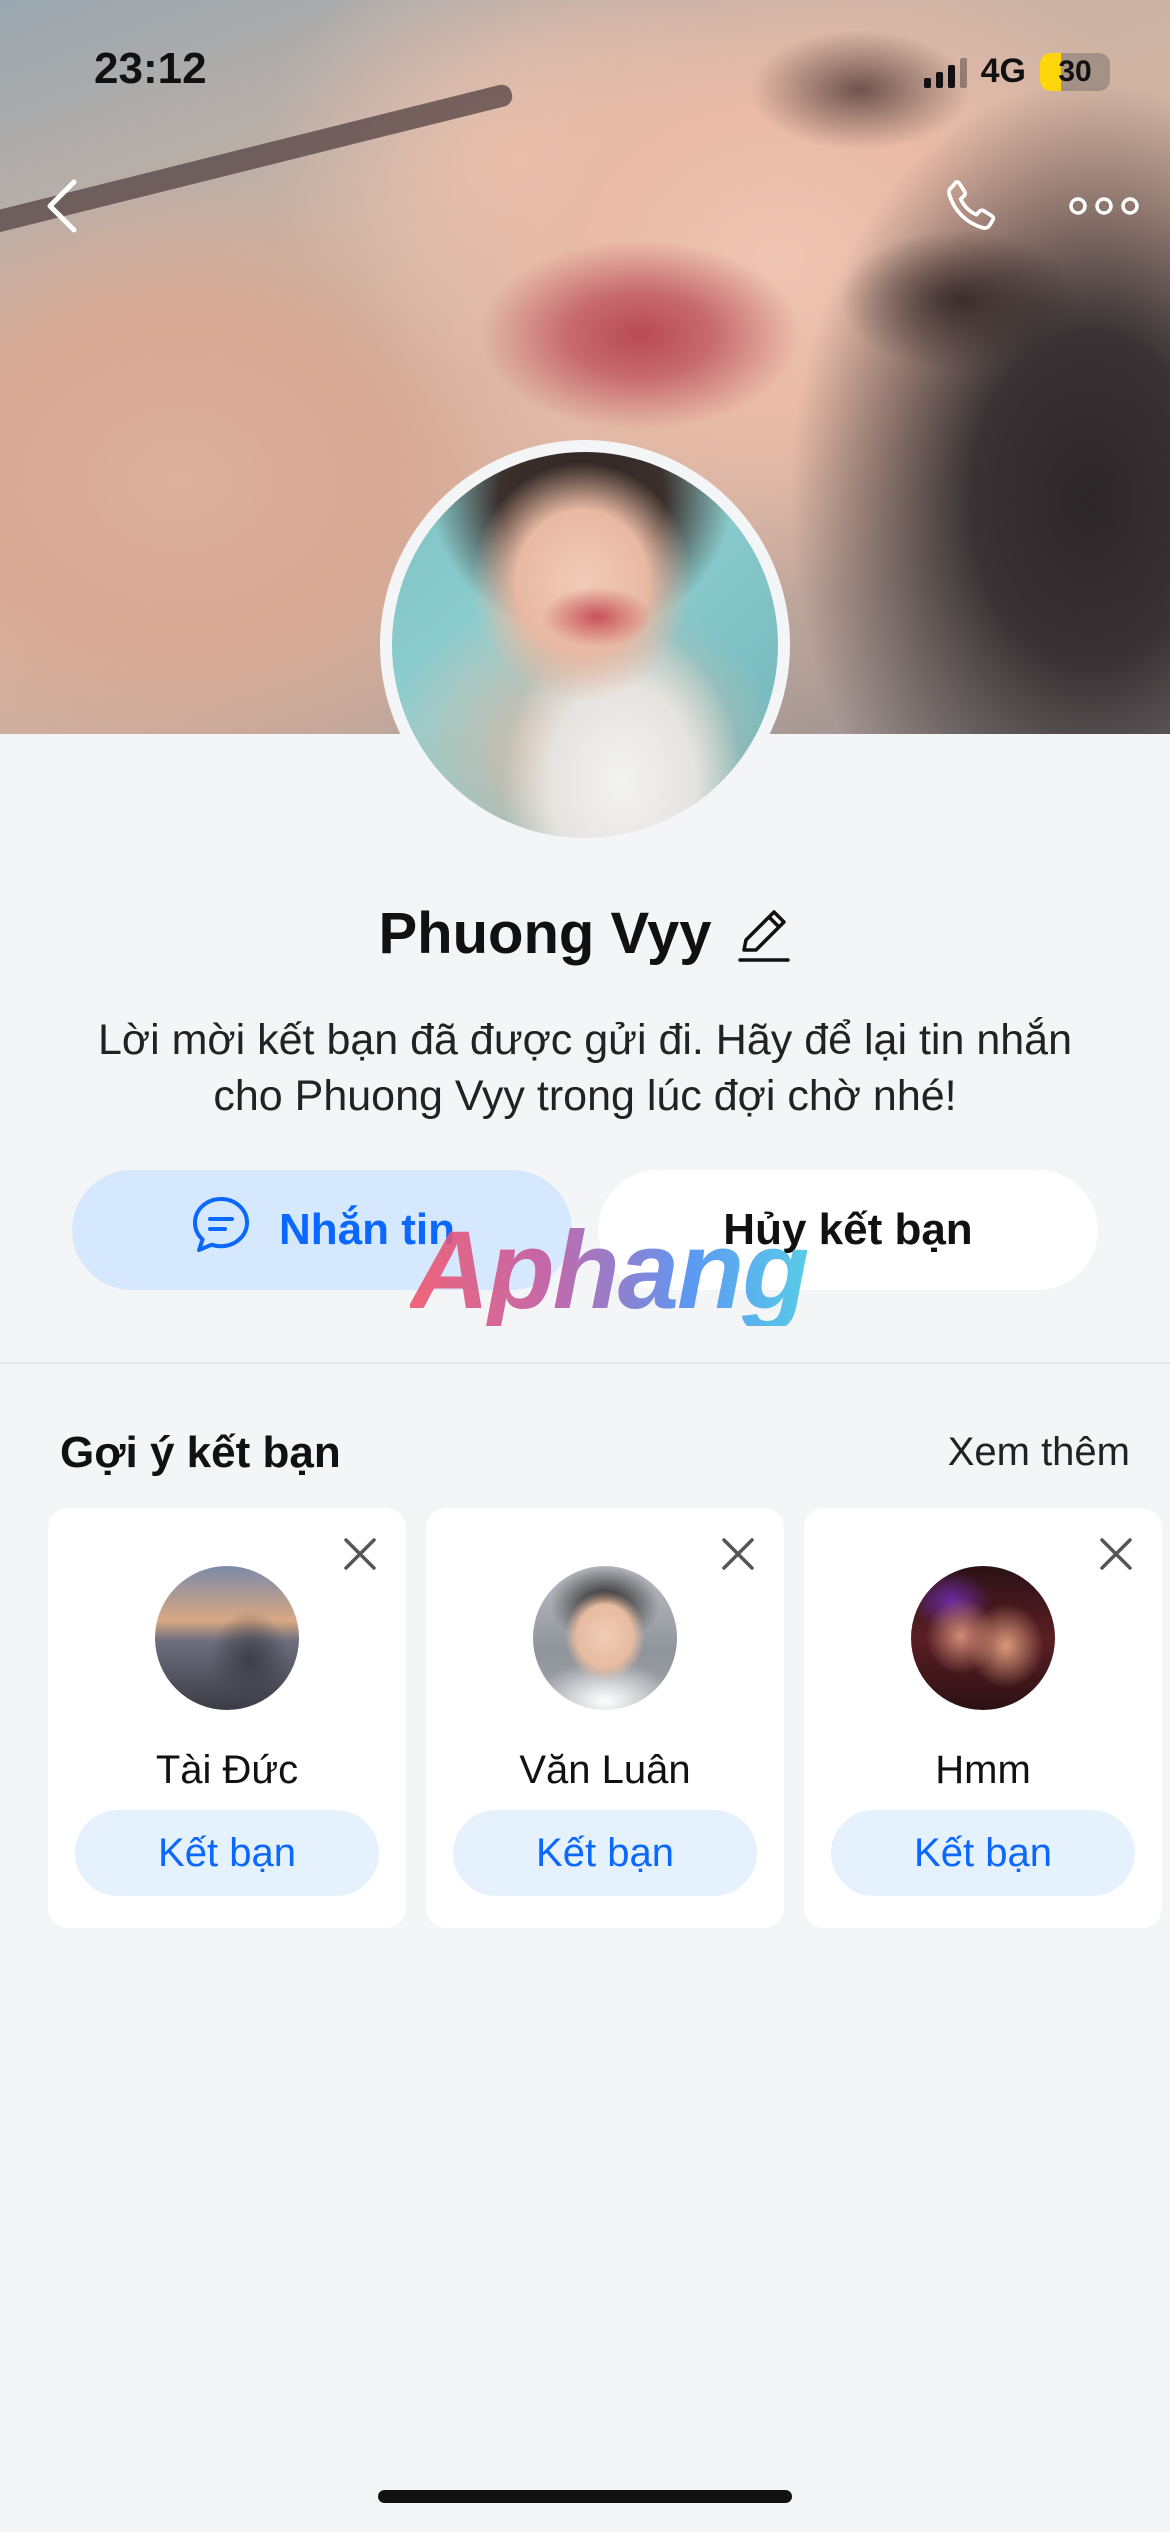  I want to click on suggestion-name: Văn Luân, so click(605, 1770).